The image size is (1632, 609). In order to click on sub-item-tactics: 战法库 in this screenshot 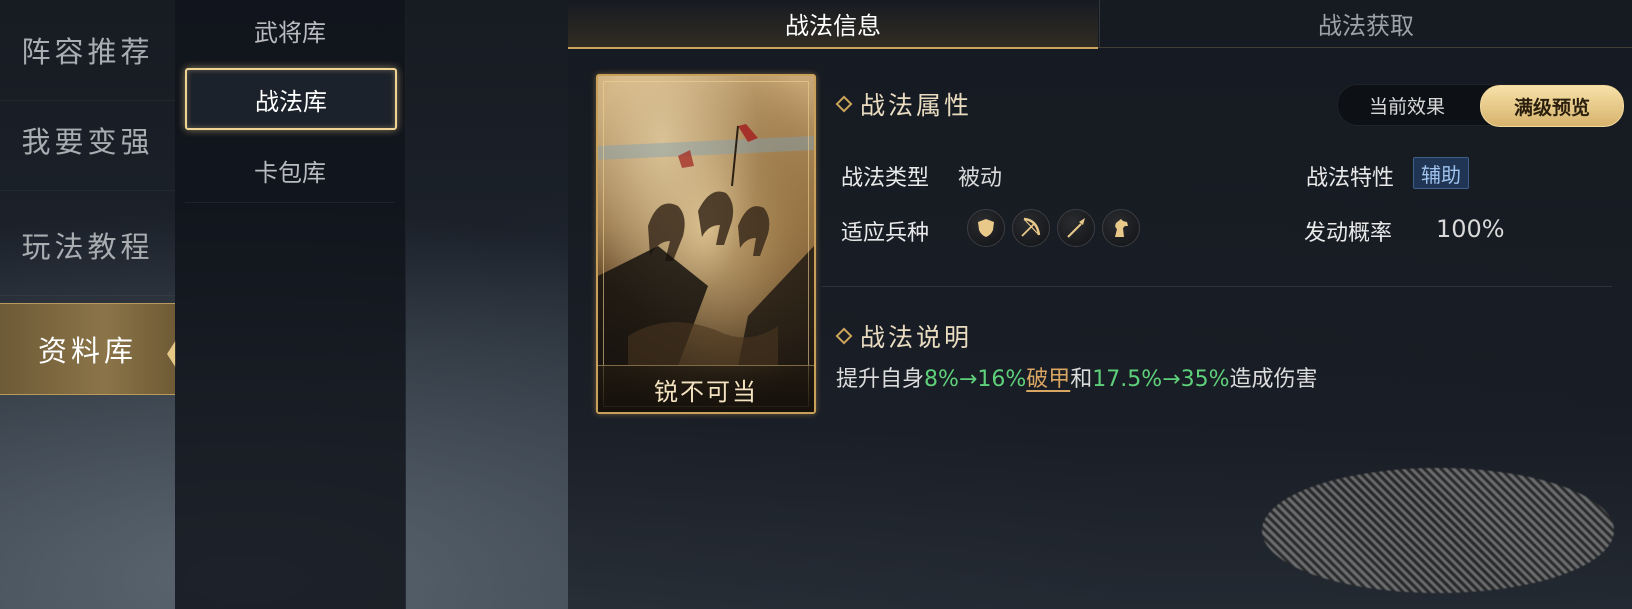, I will do `click(291, 99)`.